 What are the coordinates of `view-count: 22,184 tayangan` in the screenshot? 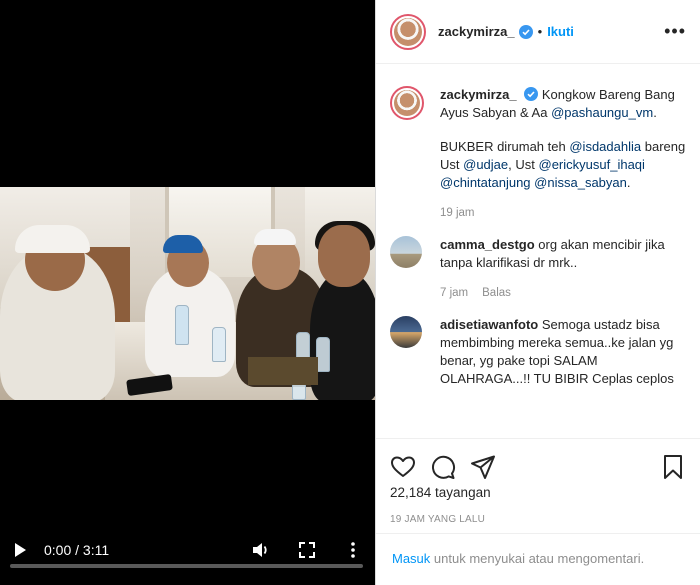 It's located at (538, 491).